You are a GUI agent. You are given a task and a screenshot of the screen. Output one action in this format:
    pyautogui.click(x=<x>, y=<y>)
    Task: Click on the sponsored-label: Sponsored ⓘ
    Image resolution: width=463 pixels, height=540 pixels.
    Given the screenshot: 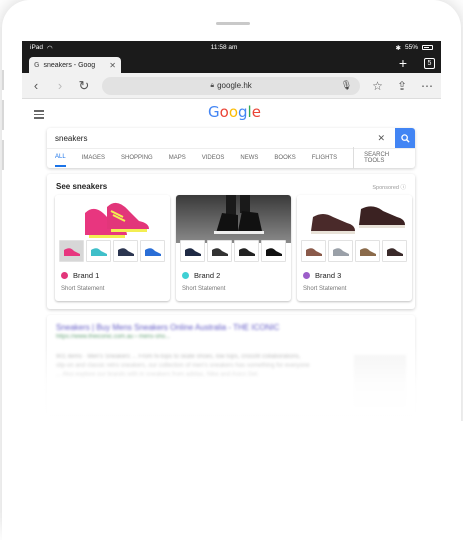 What is the action you would take?
    pyautogui.click(x=389, y=187)
    